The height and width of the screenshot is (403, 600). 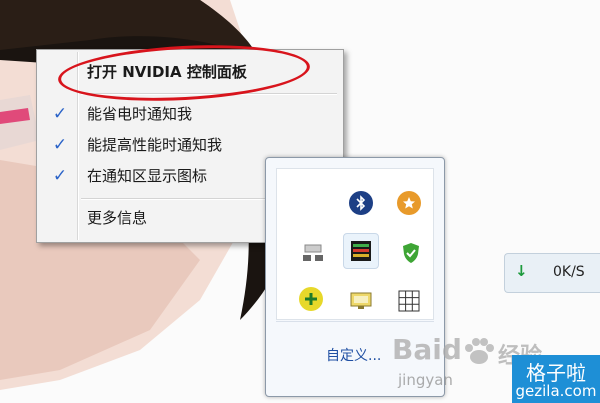 What do you see at coordinates (361, 203) in the screenshot?
I see `bluetooth-icon` at bounding box center [361, 203].